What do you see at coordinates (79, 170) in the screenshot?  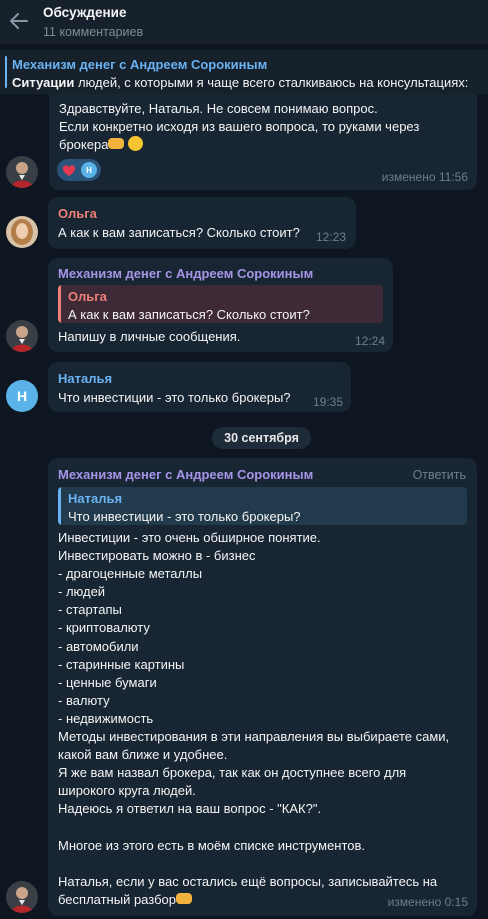 I see `reaction-heart: Н` at bounding box center [79, 170].